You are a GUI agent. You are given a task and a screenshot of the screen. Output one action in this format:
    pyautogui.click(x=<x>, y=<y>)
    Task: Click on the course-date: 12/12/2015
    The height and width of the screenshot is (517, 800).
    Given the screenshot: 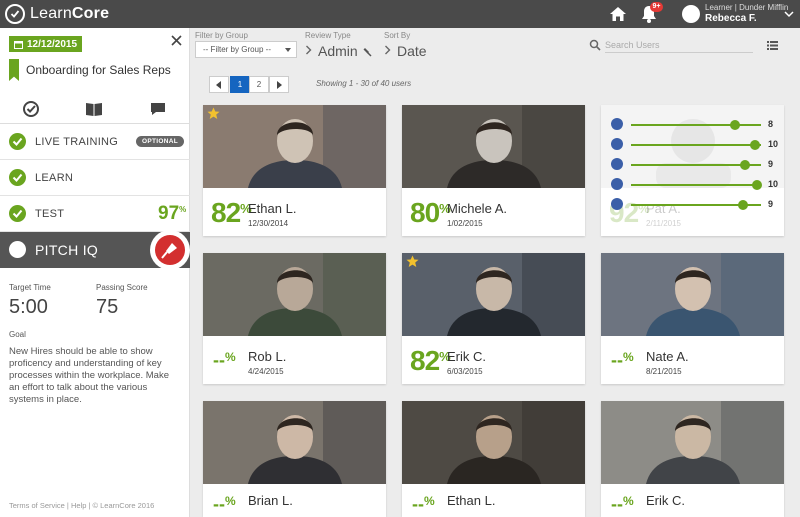 What is the action you would take?
    pyautogui.click(x=52, y=44)
    